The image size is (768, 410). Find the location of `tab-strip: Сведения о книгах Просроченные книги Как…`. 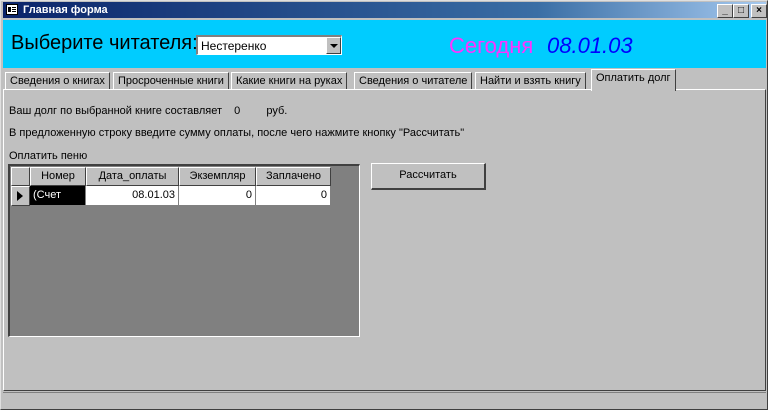

tab-strip: Сведения о книгах Просроченные книги Как… is located at coordinates (384, 79).